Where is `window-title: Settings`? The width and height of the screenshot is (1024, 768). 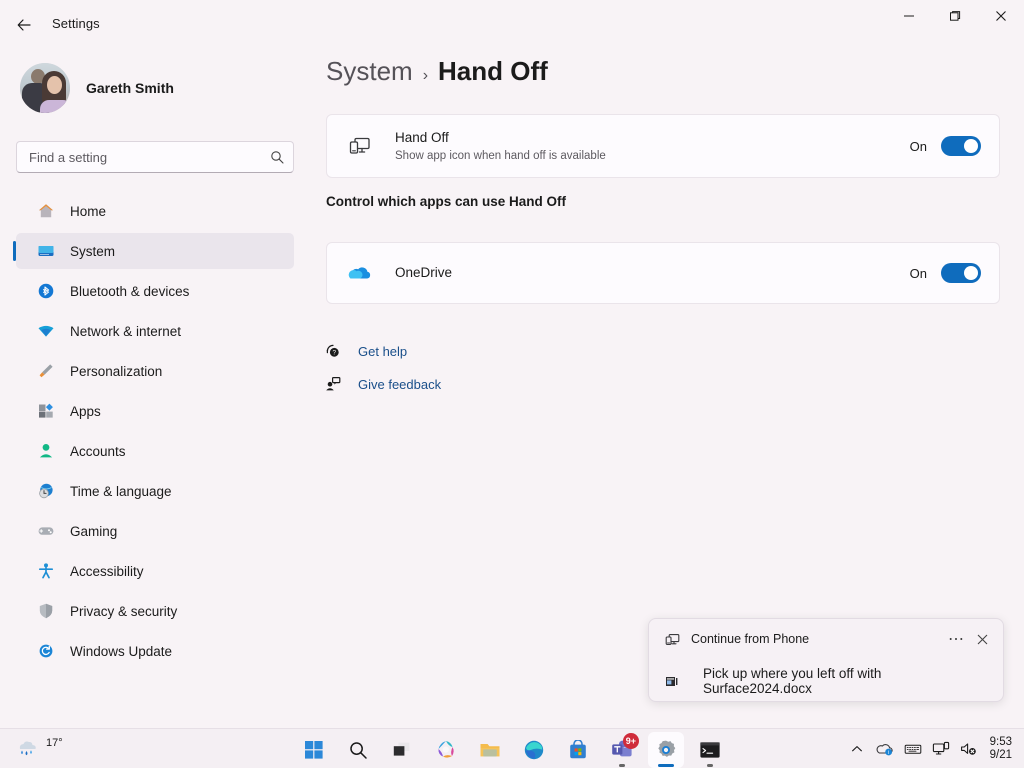
window-title: Settings is located at coordinates (76, 23).